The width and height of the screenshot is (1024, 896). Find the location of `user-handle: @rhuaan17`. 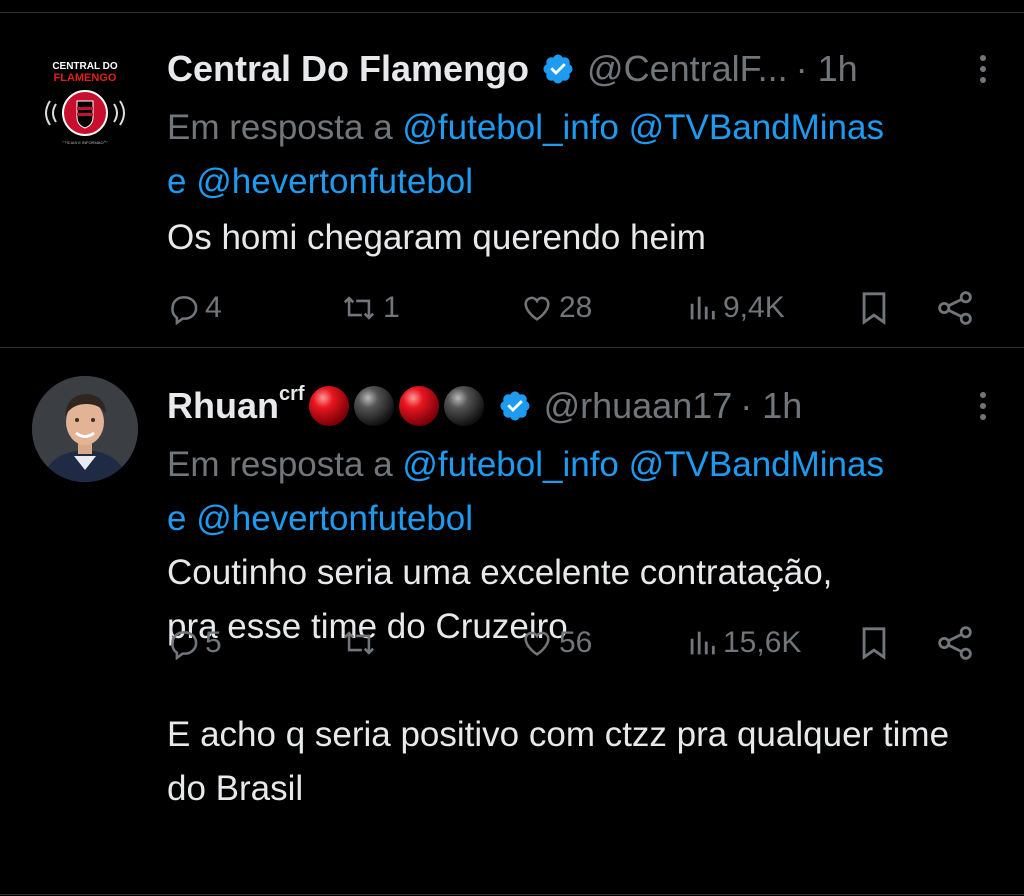

user-handle: @rhuaan17 is located at coordinates (638, 406).